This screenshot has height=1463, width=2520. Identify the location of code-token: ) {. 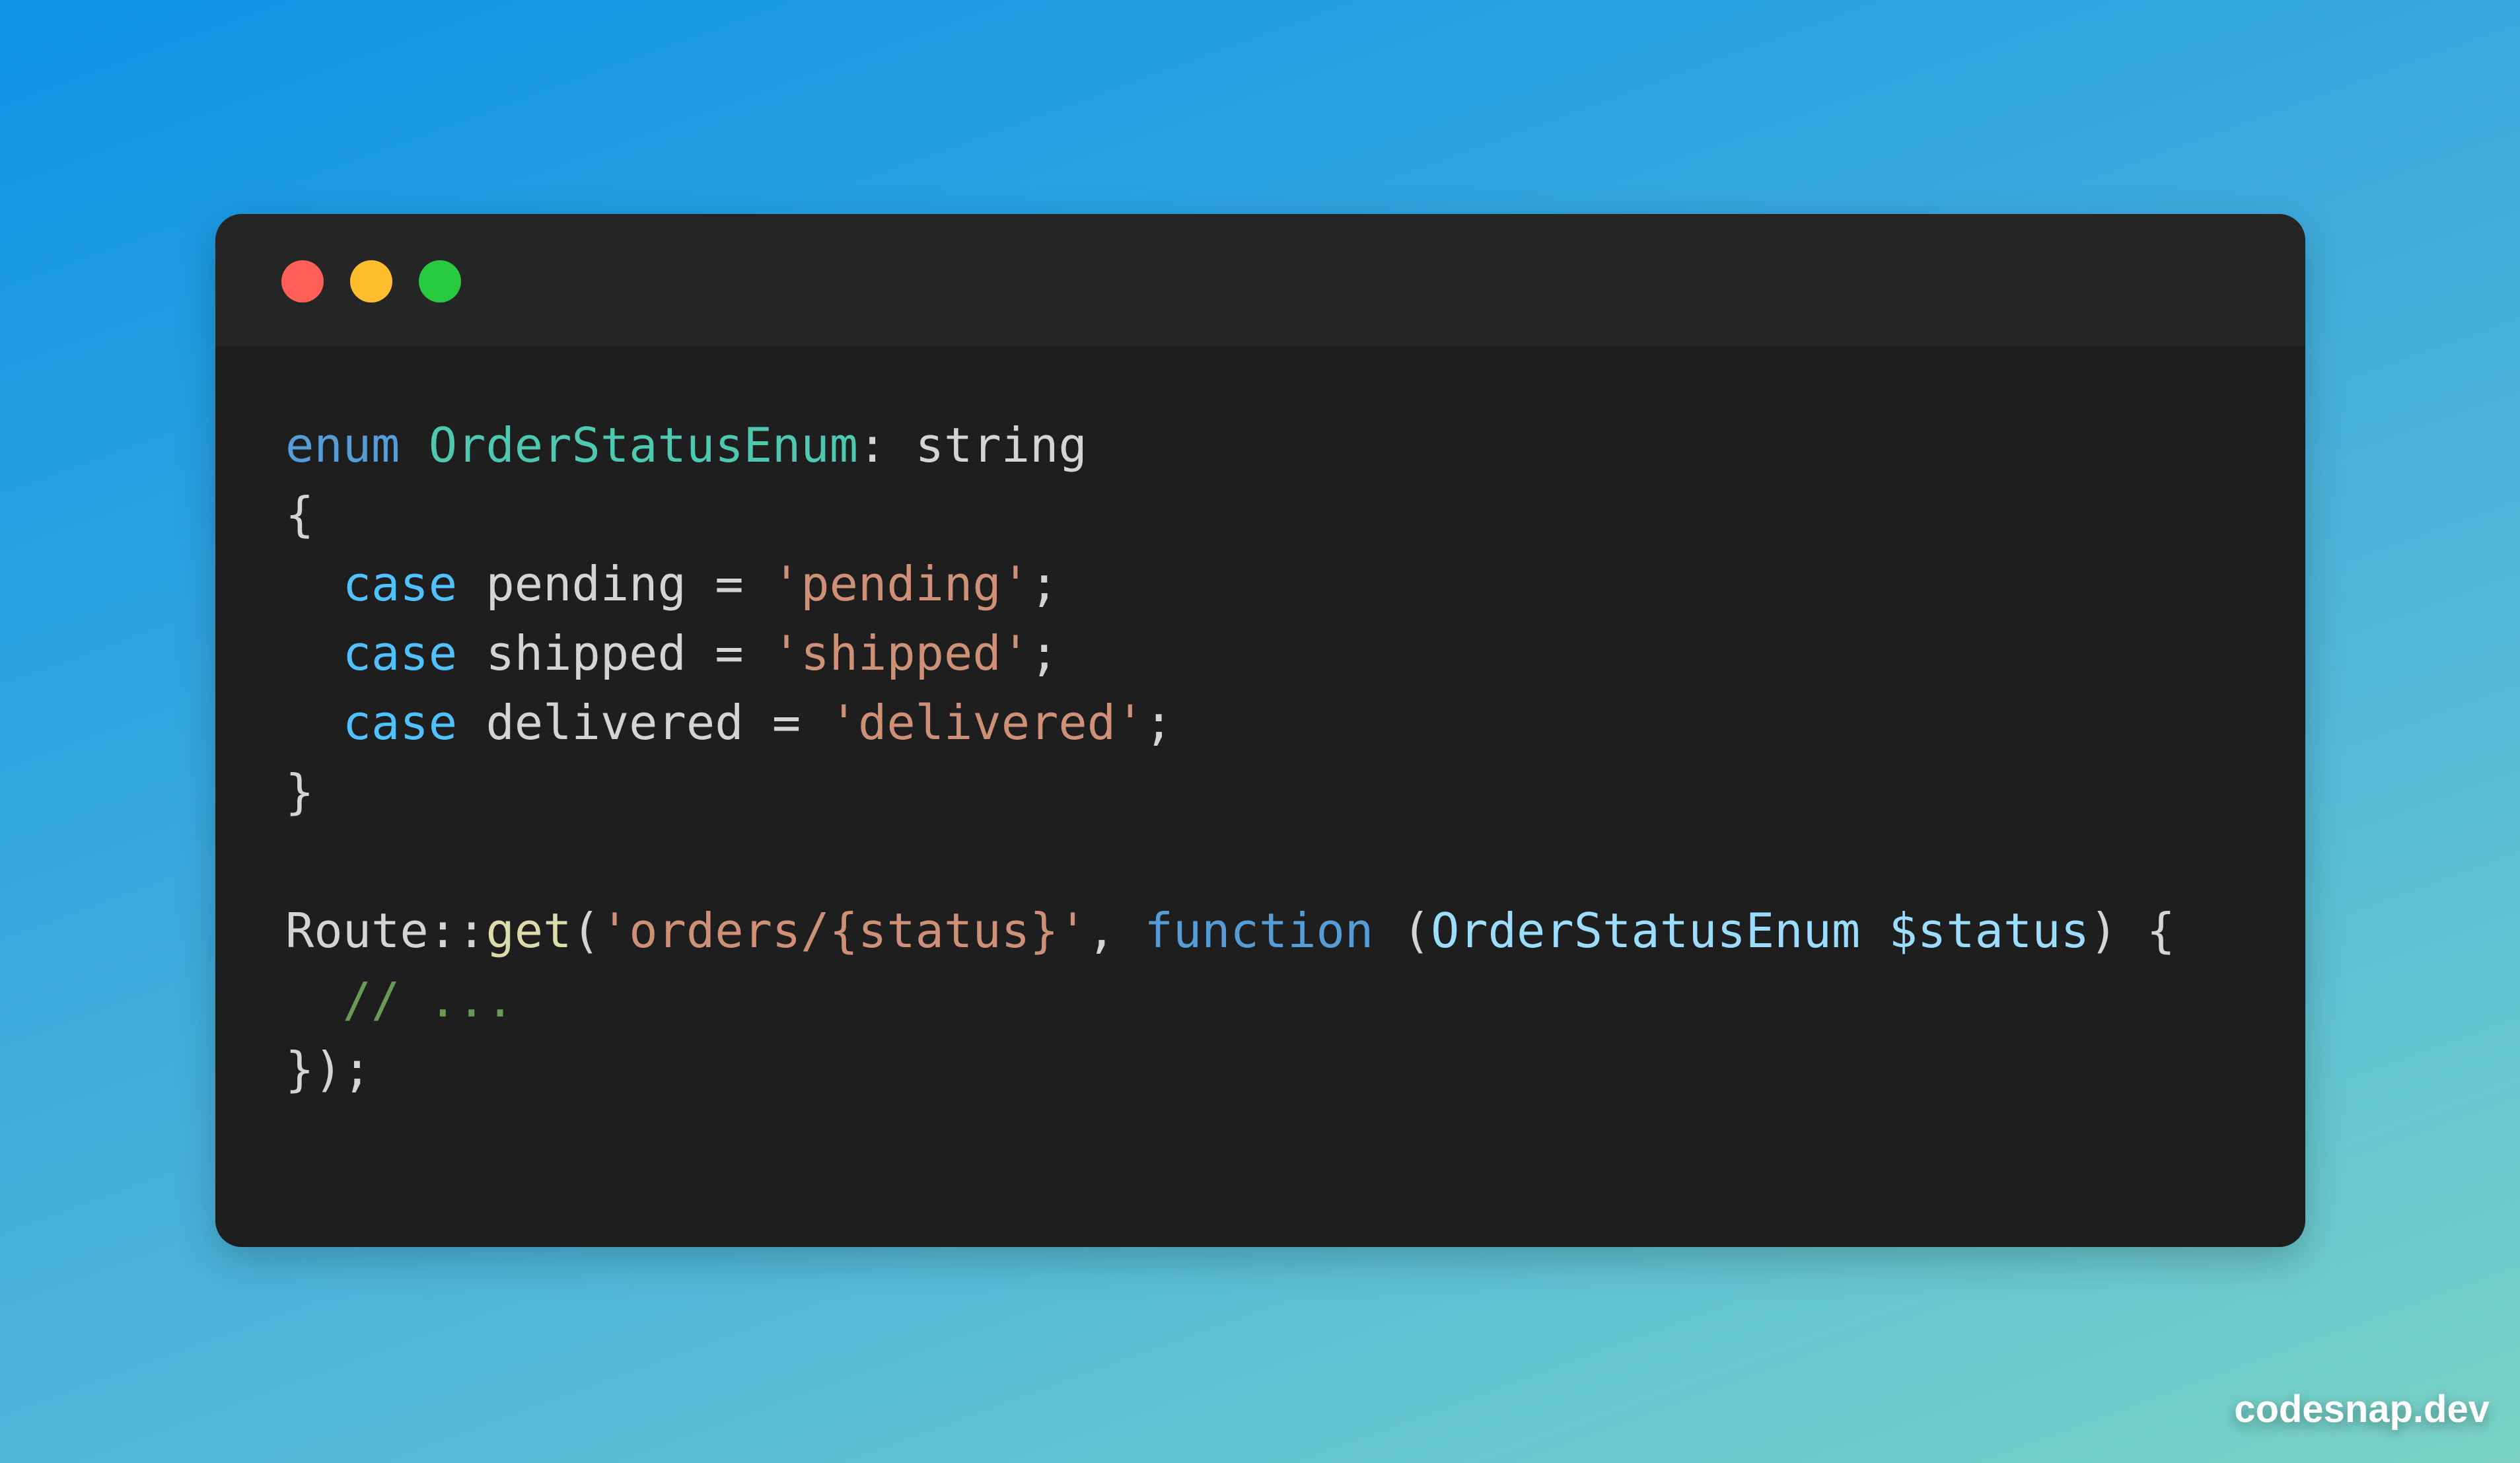
(2132, 930).